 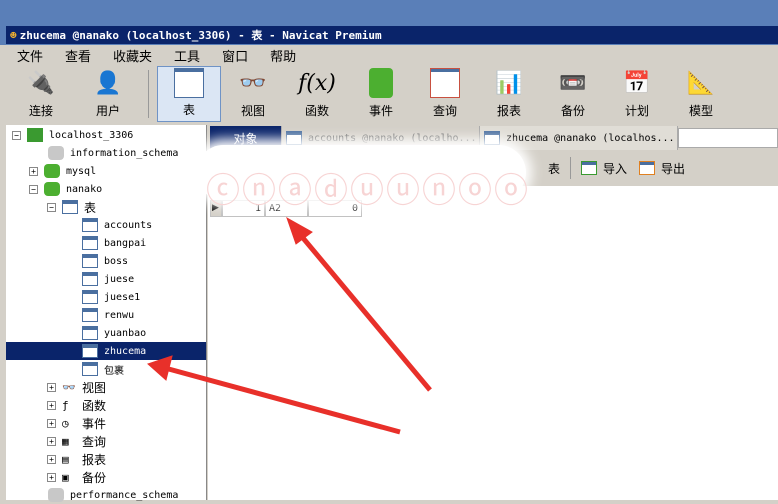 I want to click on import-icon, so click(x=589, y=168).